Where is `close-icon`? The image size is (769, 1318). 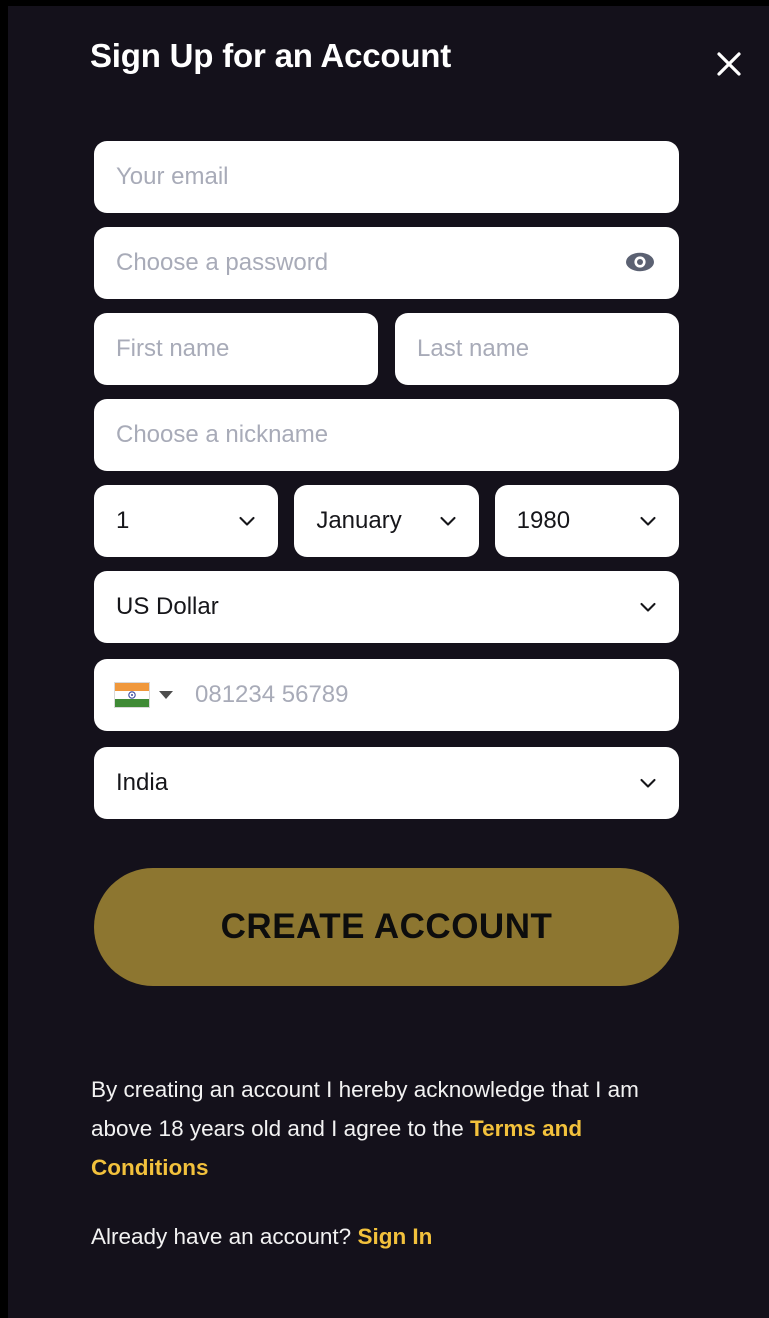 close-icon is located at coordinates (729, 64).